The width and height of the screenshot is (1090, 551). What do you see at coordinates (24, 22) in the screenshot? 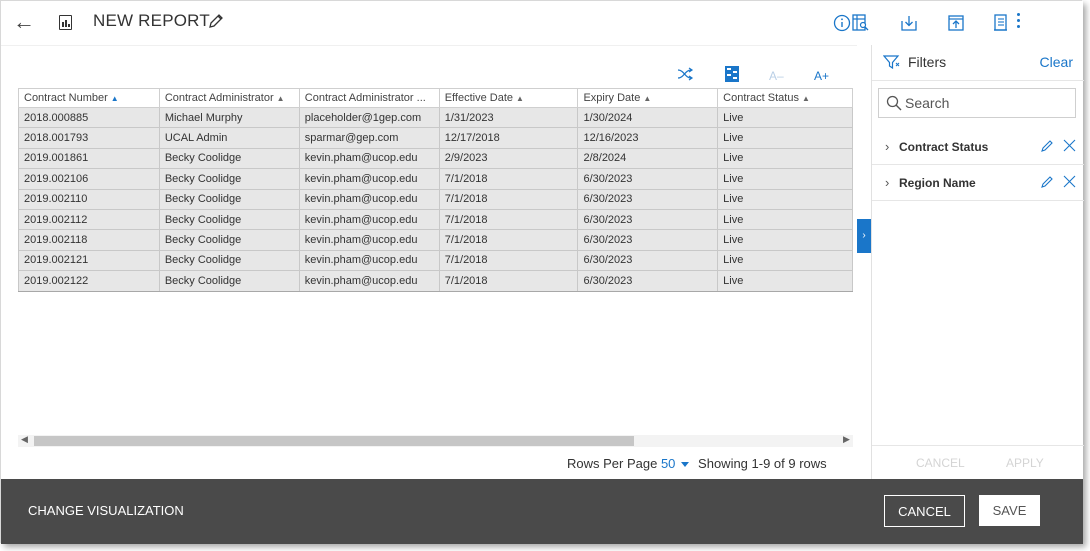
I see `back-arrow-icon: ←` at bounding box center [24, 22].